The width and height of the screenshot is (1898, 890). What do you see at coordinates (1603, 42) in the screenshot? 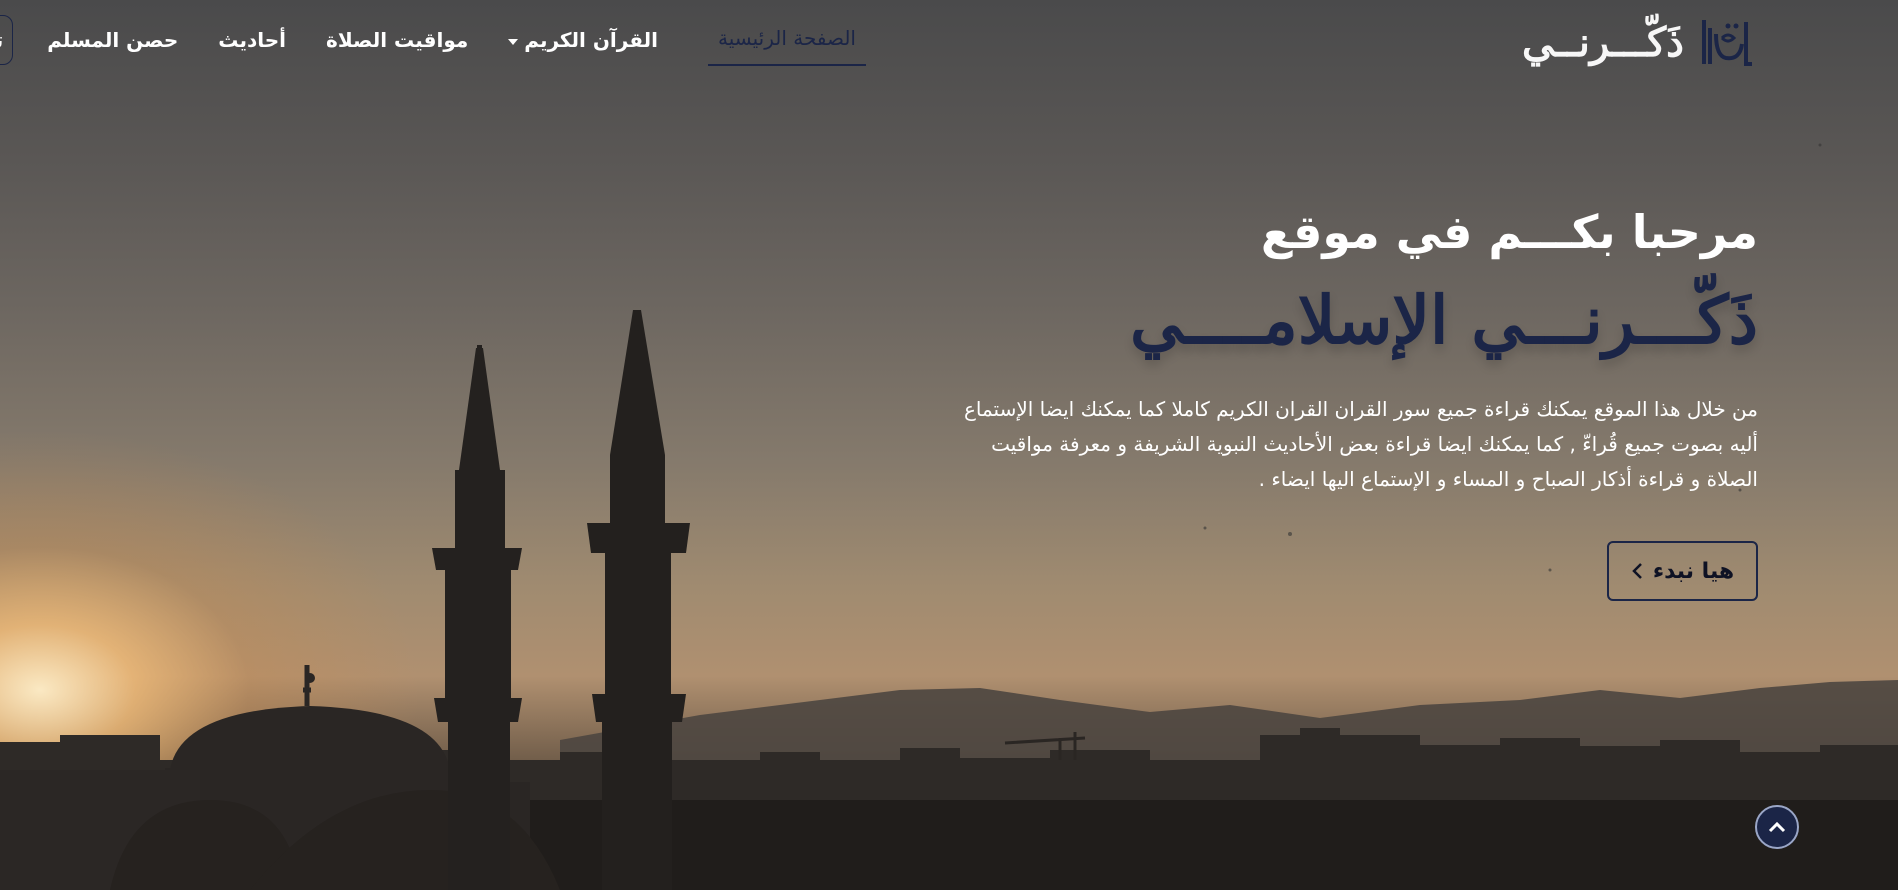
I see `brand-name: ذَكّـــرنــي` at bounding box center [1603, 42].